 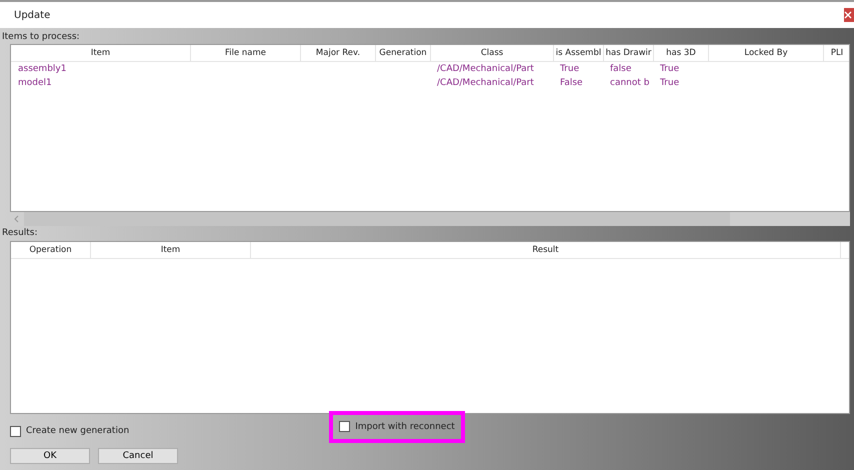 What do you see at coordinates (138, 456) in the screenshot?
I see `dialog-button: Cancel` at bounding box center [138, 456].